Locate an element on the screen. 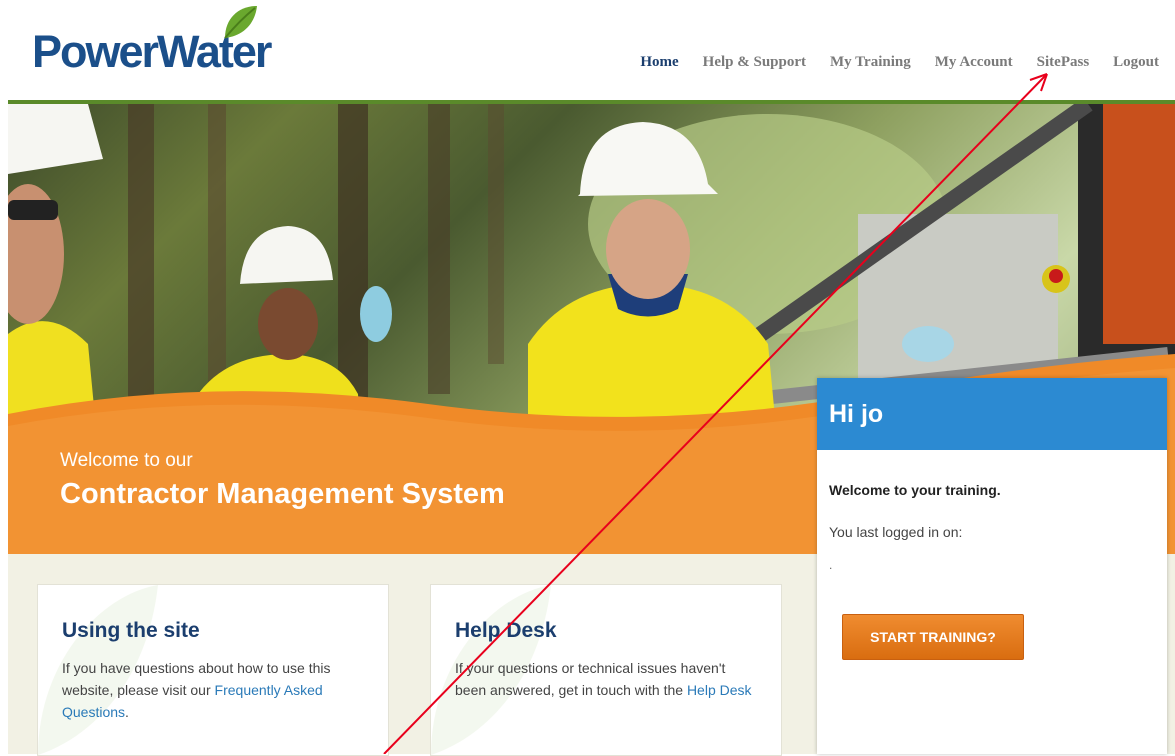 This screenshot has width=1175, height=756. card-text-end: . is located at coordinates (127, 712).